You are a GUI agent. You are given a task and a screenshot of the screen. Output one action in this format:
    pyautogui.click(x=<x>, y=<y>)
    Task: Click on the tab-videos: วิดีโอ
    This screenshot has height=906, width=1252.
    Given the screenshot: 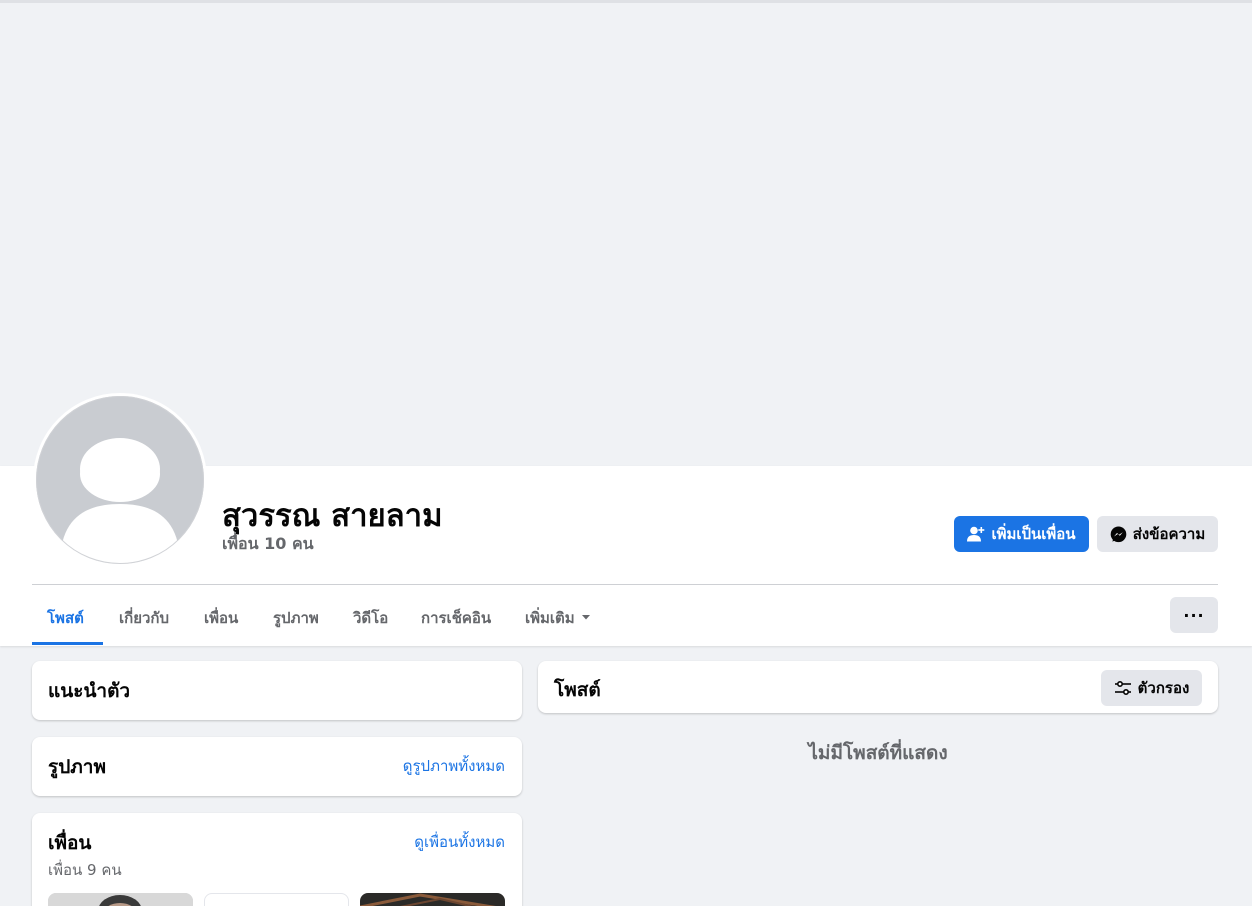 What is the action you would take?
    pyautogui.click(x=370, y=621)
    